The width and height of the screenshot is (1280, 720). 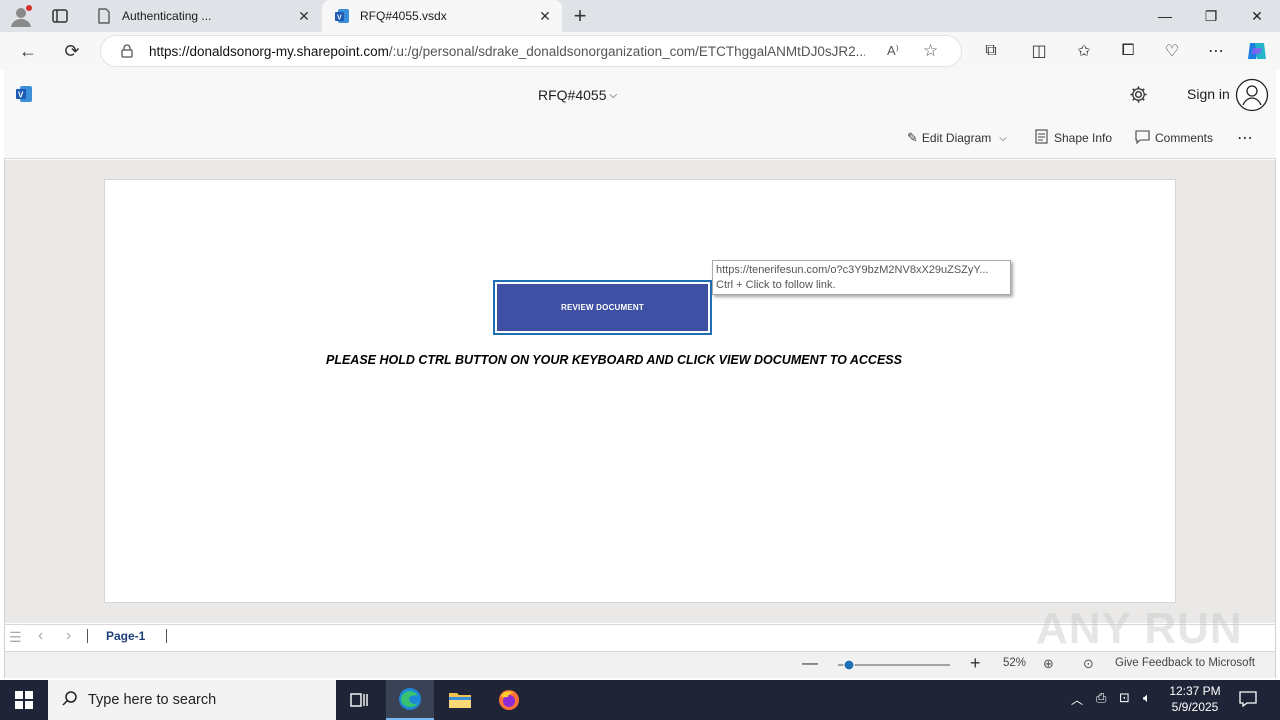 I want to click on read-aloud-icon: A⁾, so click(x=898, y=51).